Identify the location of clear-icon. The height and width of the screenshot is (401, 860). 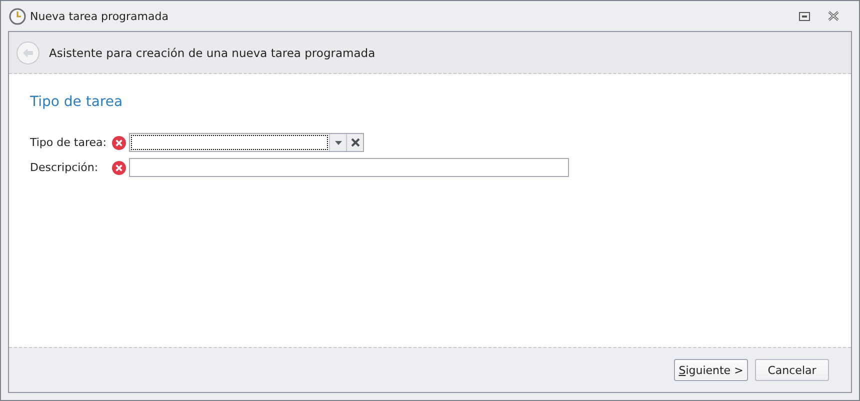
(355, 142).